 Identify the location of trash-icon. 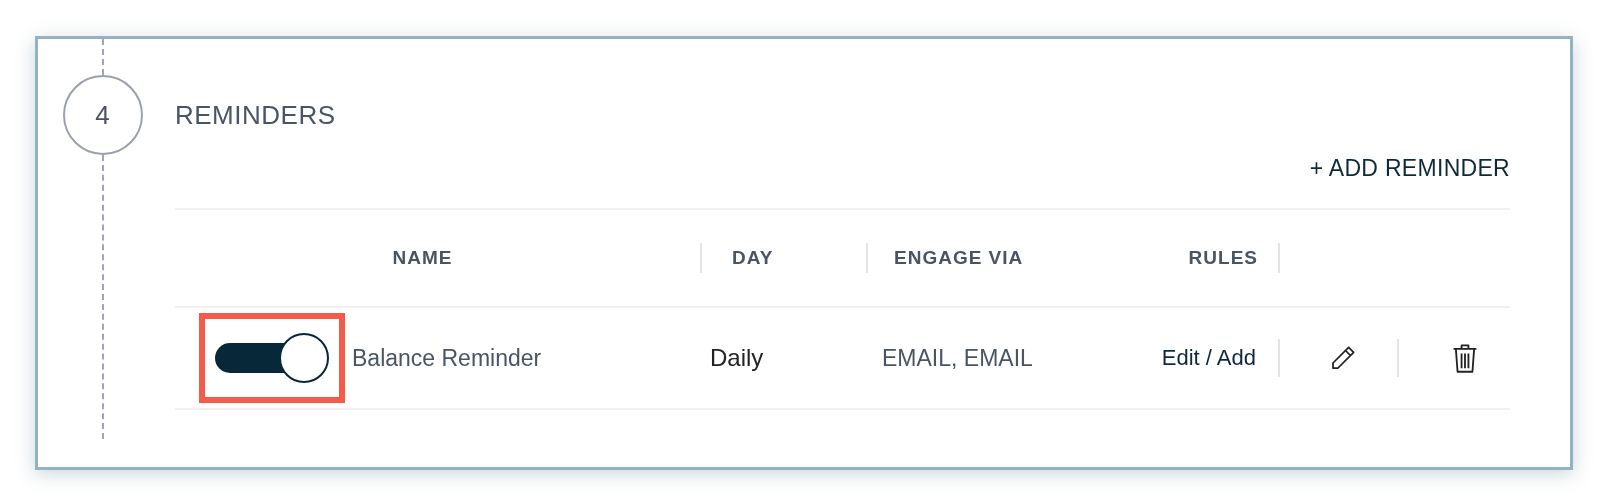
(1465, 358).